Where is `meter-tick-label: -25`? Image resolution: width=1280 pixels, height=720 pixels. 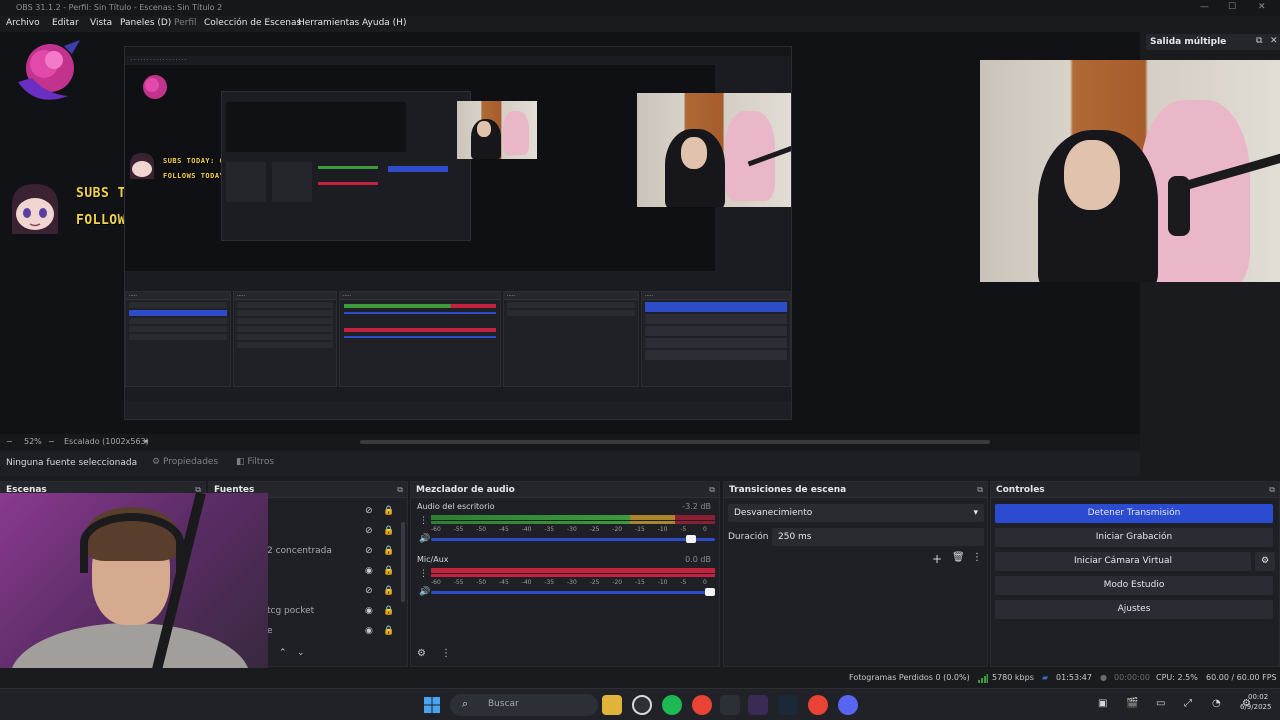 meter-tick-label: -25 is located at coordinates (594, 529).